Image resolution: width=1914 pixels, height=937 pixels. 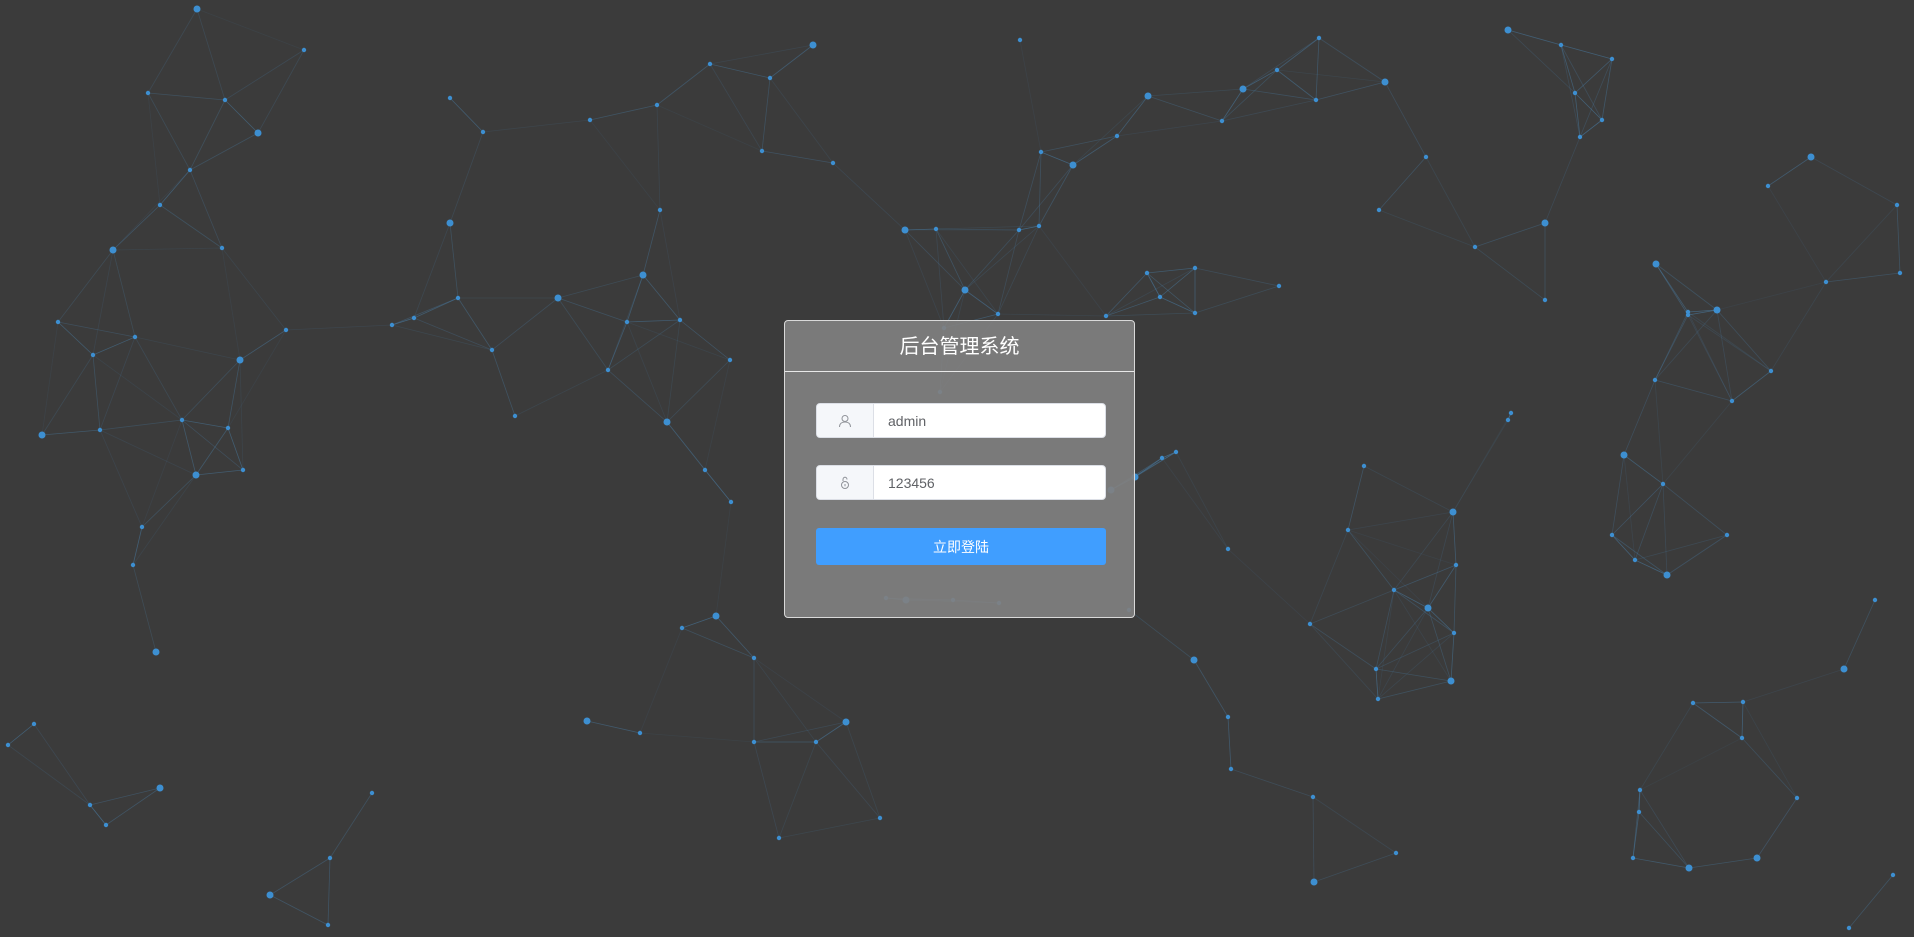 I want to click on login-button: 立即登陆, so click(x=961, y=546).